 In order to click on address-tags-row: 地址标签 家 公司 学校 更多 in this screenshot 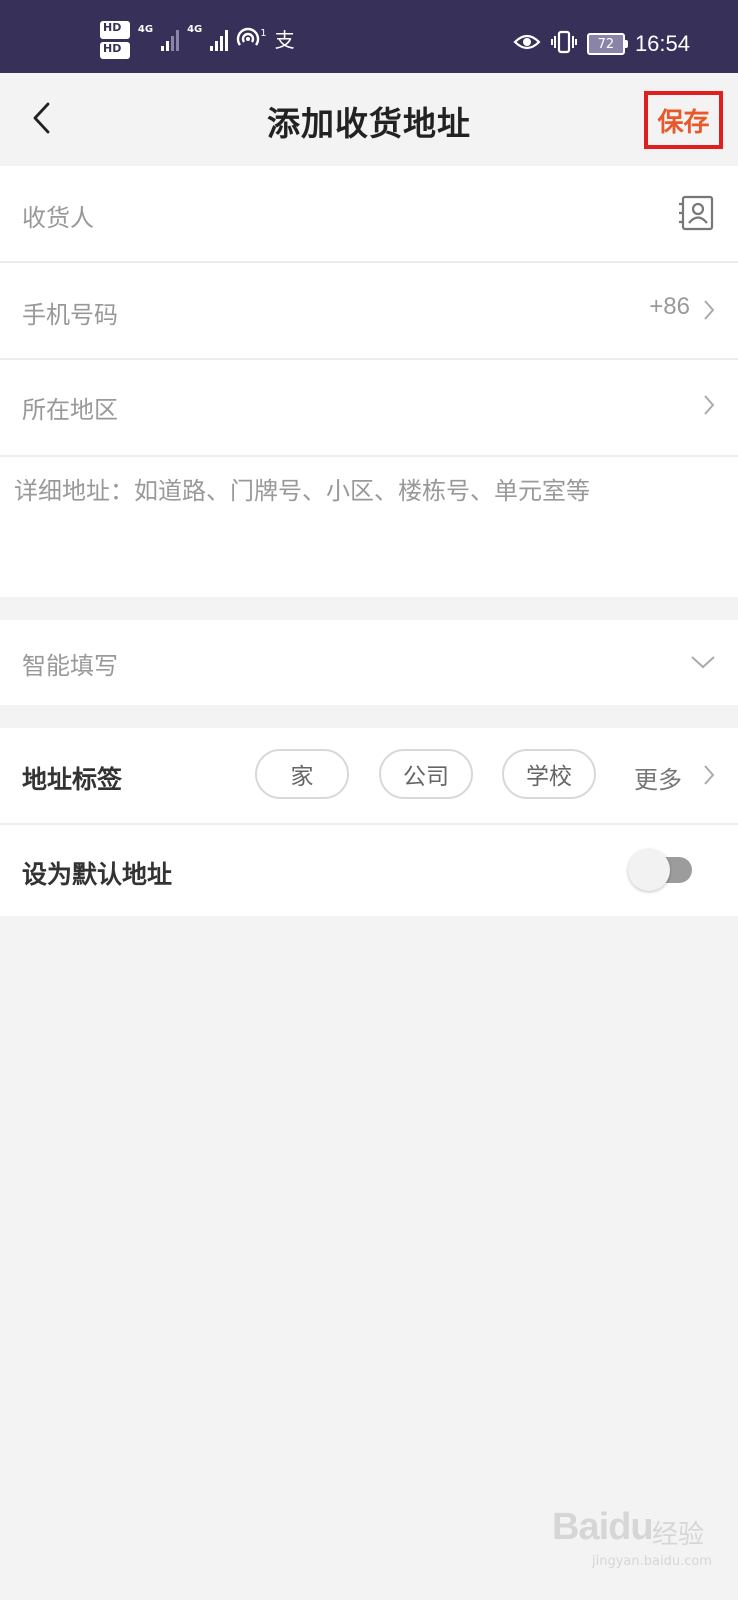, I will do `click(369, 775)`.